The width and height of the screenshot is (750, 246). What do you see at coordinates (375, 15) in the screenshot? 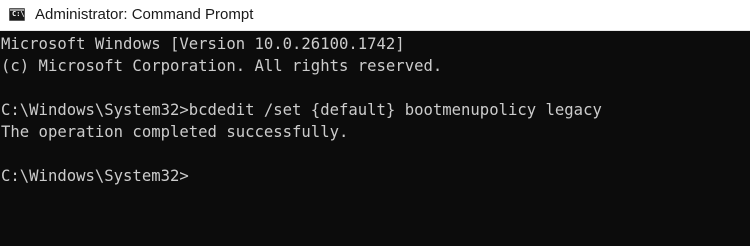
I see `title-bar: C:\ Administrator: Command Prompt` at bounding box center [375, 15].